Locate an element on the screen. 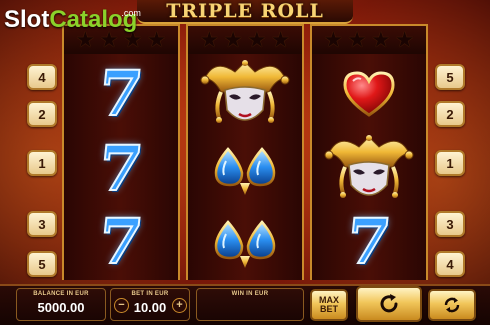 The image size is (490, 325). heart-symbol is located at coordinates (369, 93).